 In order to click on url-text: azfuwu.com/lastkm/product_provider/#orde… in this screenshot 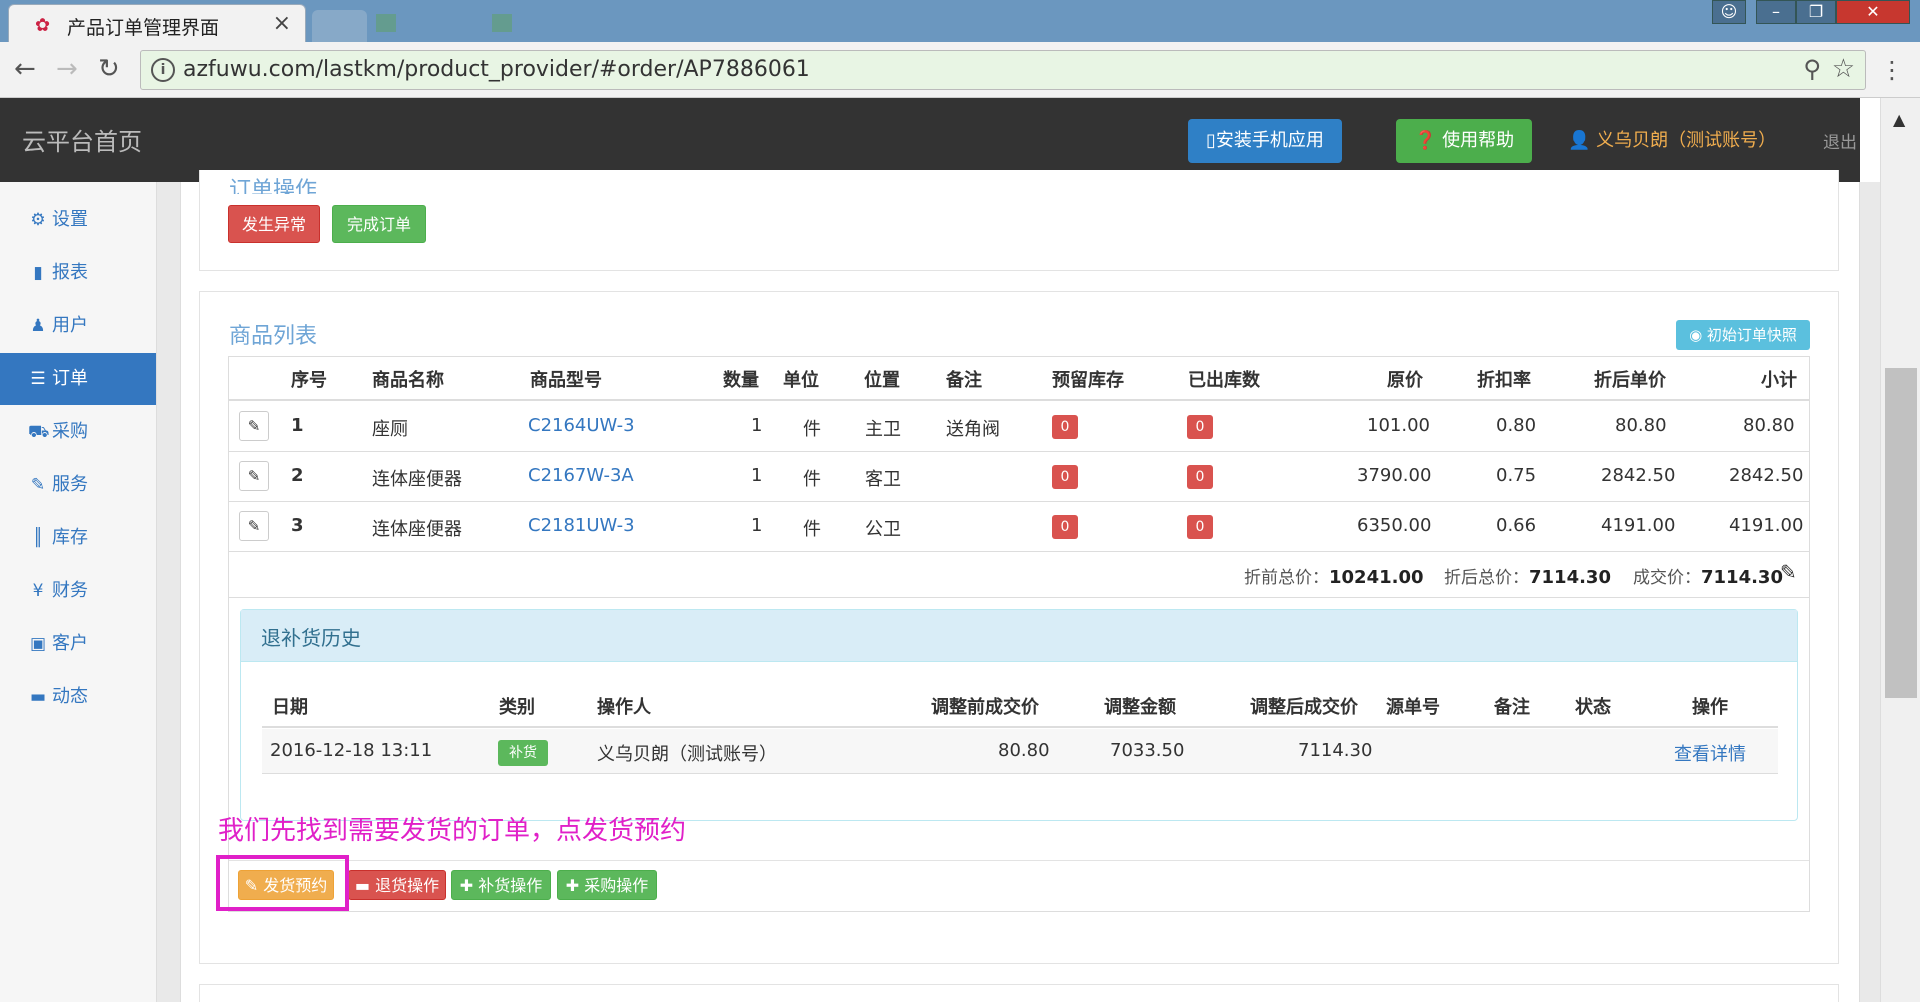, I will do `click(496, 69)`.